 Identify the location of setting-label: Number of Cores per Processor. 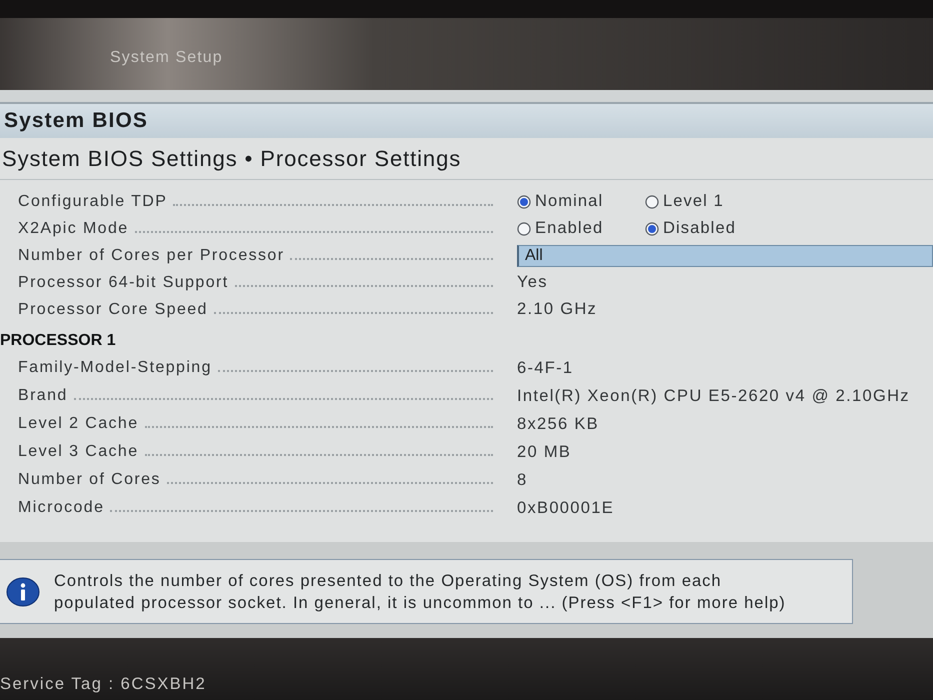
(151, 255).